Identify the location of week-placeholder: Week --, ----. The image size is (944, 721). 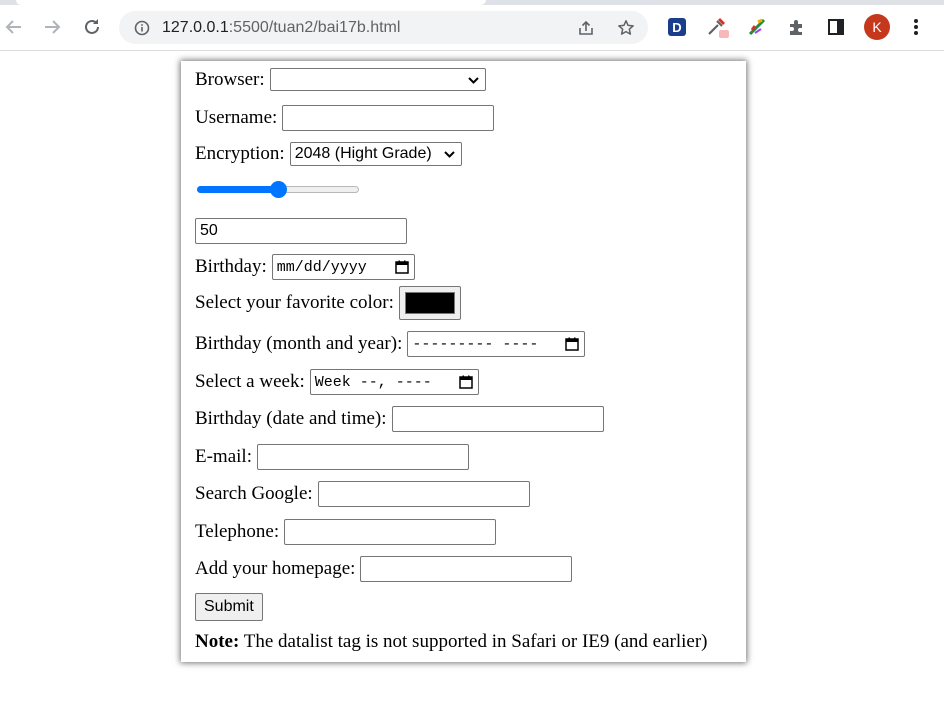
(373, 382).